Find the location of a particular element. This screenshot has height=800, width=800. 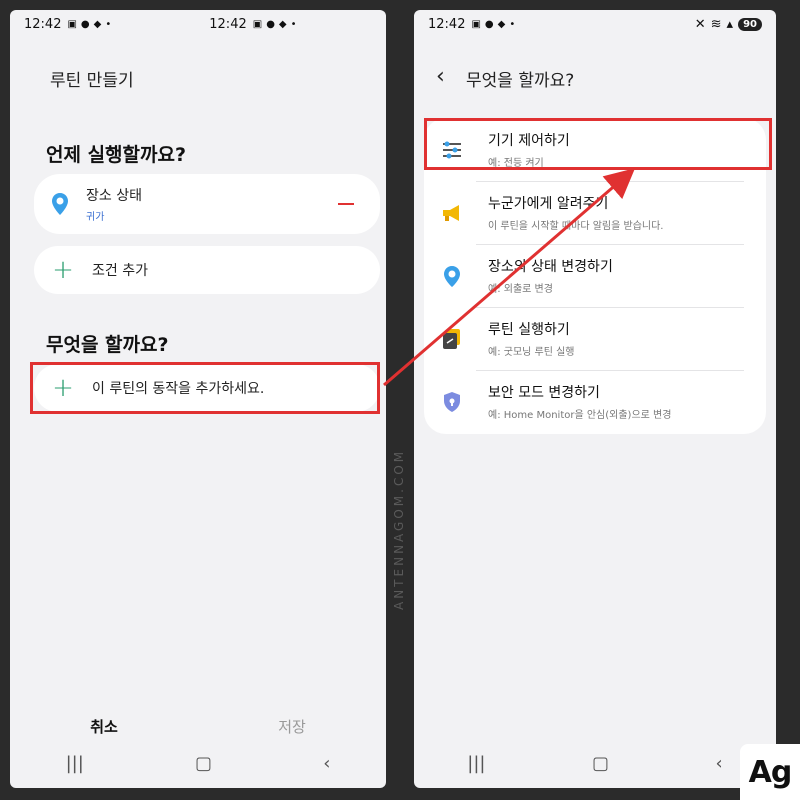

notification-icons-2: ▣ ● ◆ • is located at coordinates (275, 24).